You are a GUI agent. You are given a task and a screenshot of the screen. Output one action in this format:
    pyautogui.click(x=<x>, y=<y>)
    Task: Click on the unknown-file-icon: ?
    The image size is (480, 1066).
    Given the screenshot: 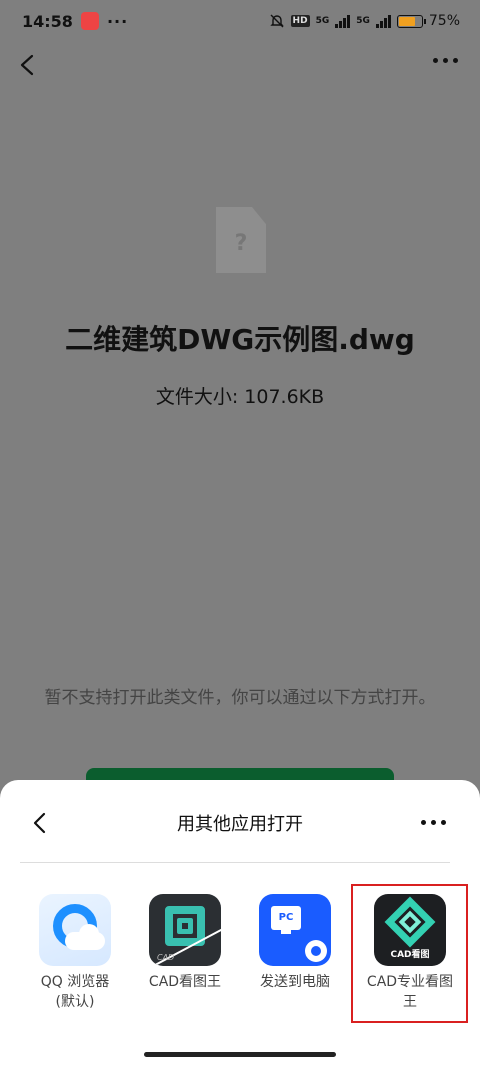 What is the action you would take?
    pyautogui.click(x=241, y=240)
    